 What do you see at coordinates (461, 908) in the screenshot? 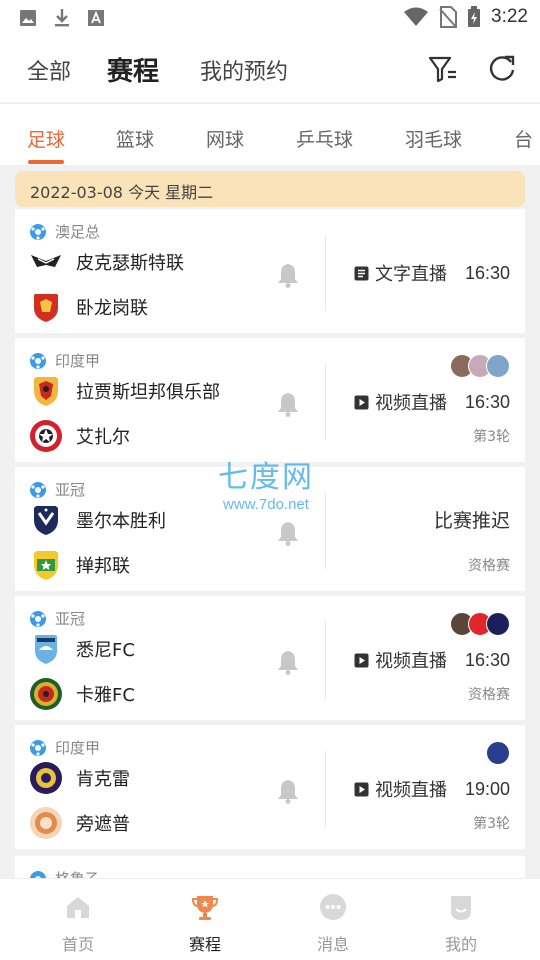
I see `profile-icon` at bounding box center [461, 908].